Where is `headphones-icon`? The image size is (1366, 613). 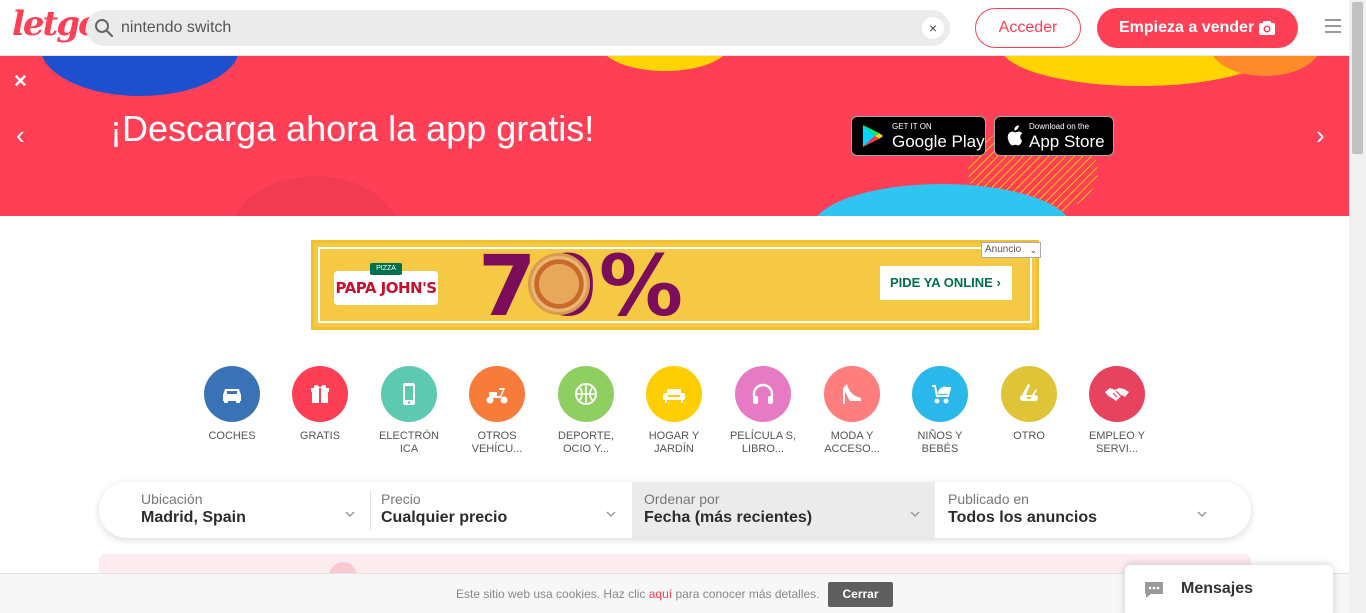 headphones-icon is located at coordinates (763, 393).